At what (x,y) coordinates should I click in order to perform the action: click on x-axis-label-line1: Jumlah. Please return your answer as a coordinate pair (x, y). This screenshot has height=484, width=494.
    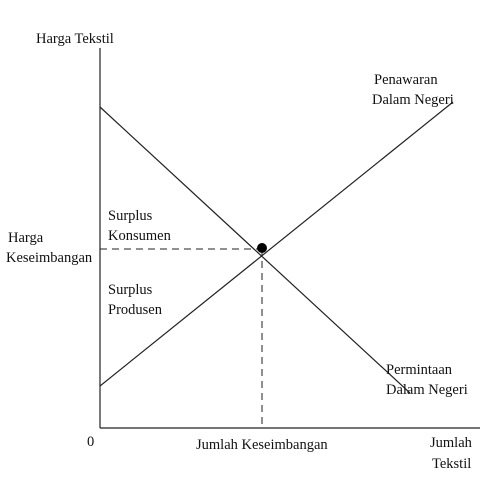
    Looking at the image, I should click on (451, 443).